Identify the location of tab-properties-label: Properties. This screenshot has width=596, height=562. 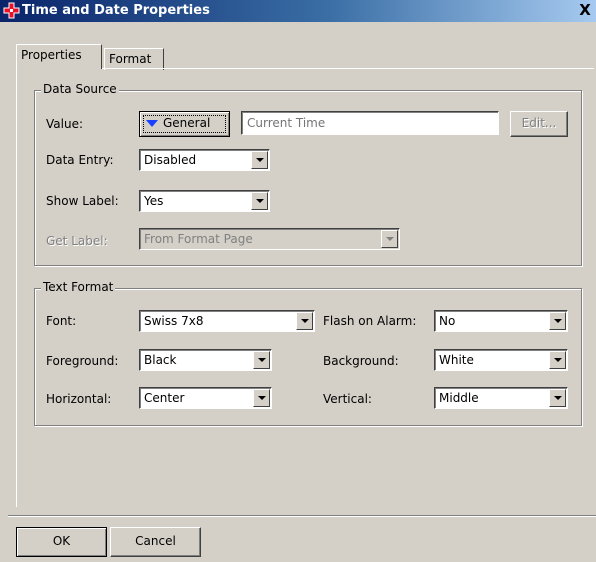
(51, 55).